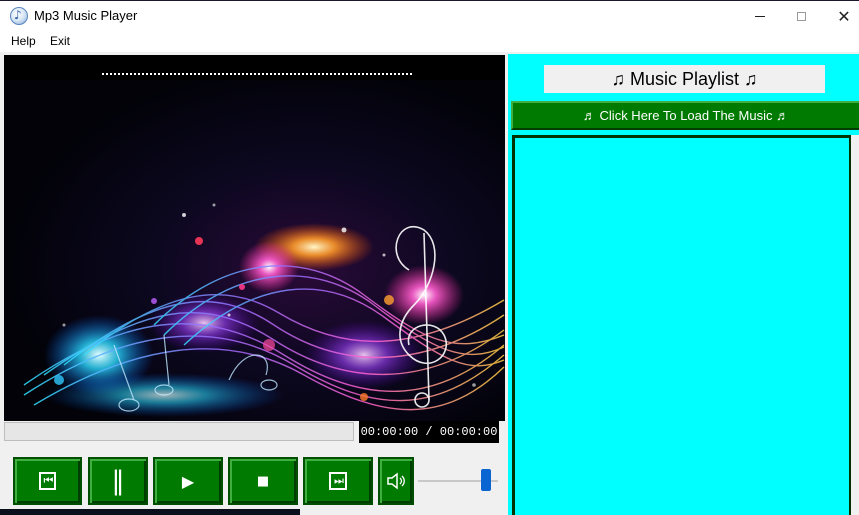 Image resolution: width=859 pixels, height=515 pixels. Describe the element at coordinates (257, 74) in the screenshot. I see `dotted-divider` at that location.